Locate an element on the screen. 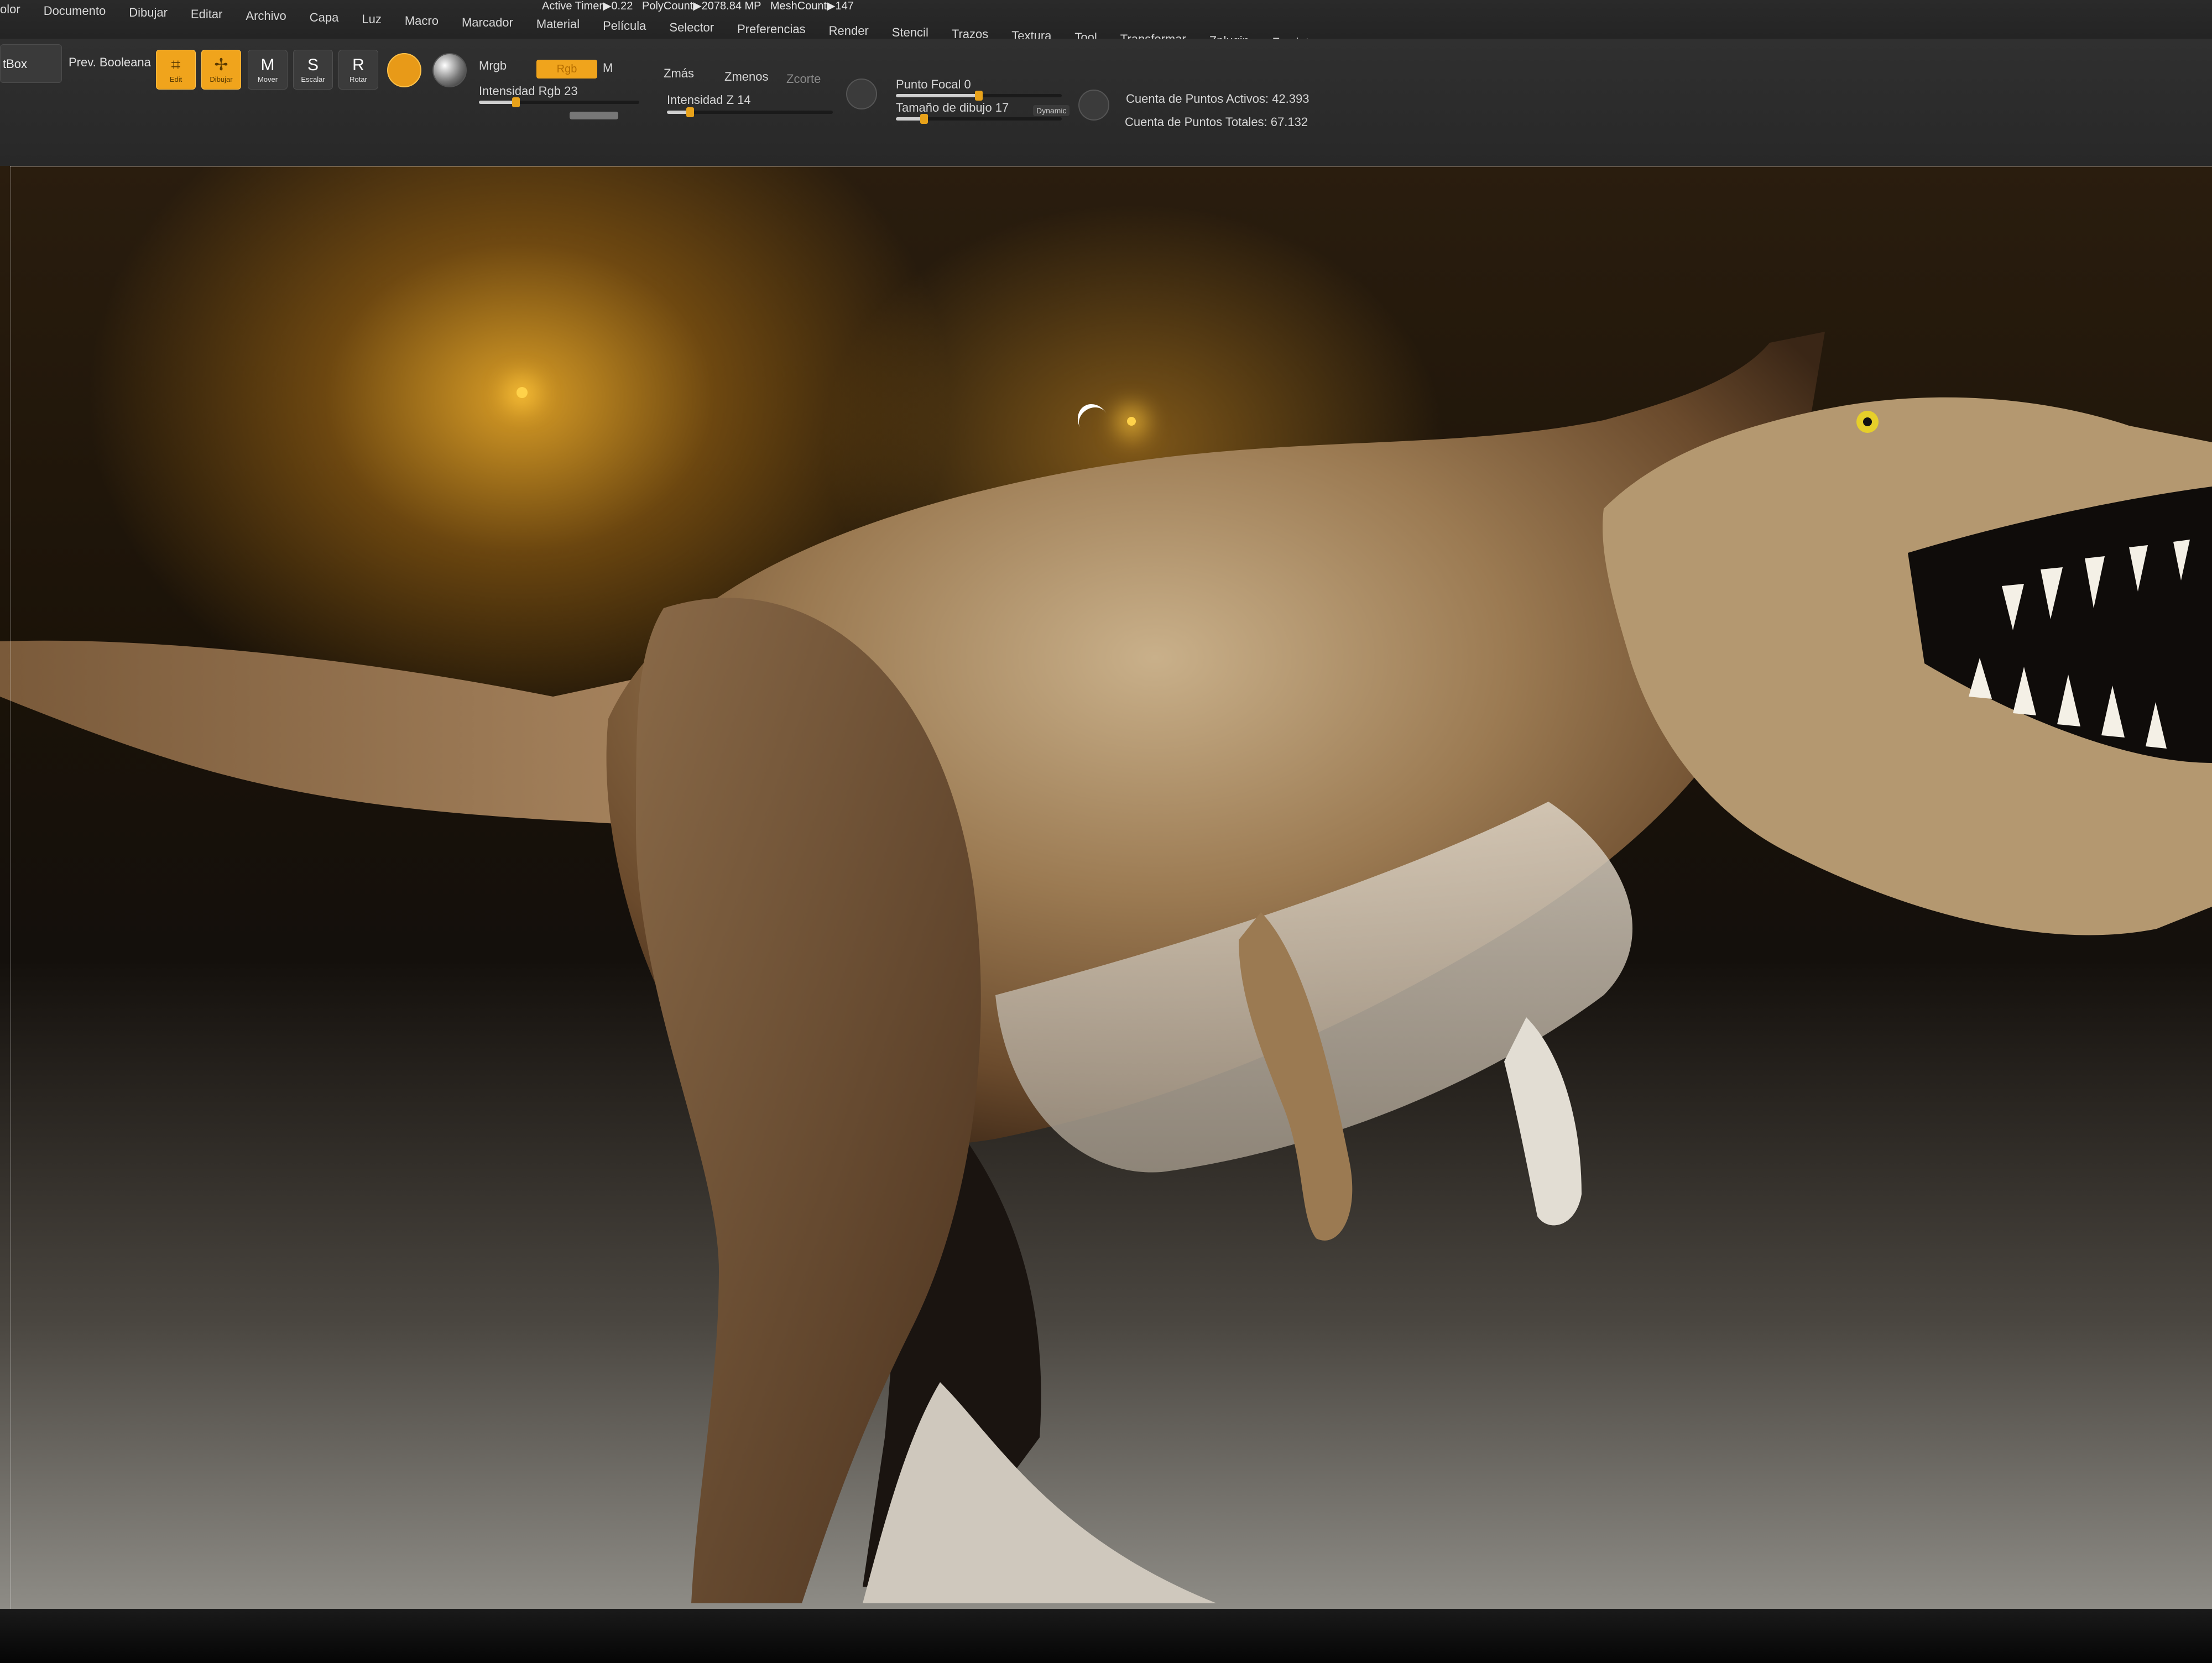 The height and width of the screenshot is (1663, 2212). draw-size-icon is located at coordinates (1093, 106).